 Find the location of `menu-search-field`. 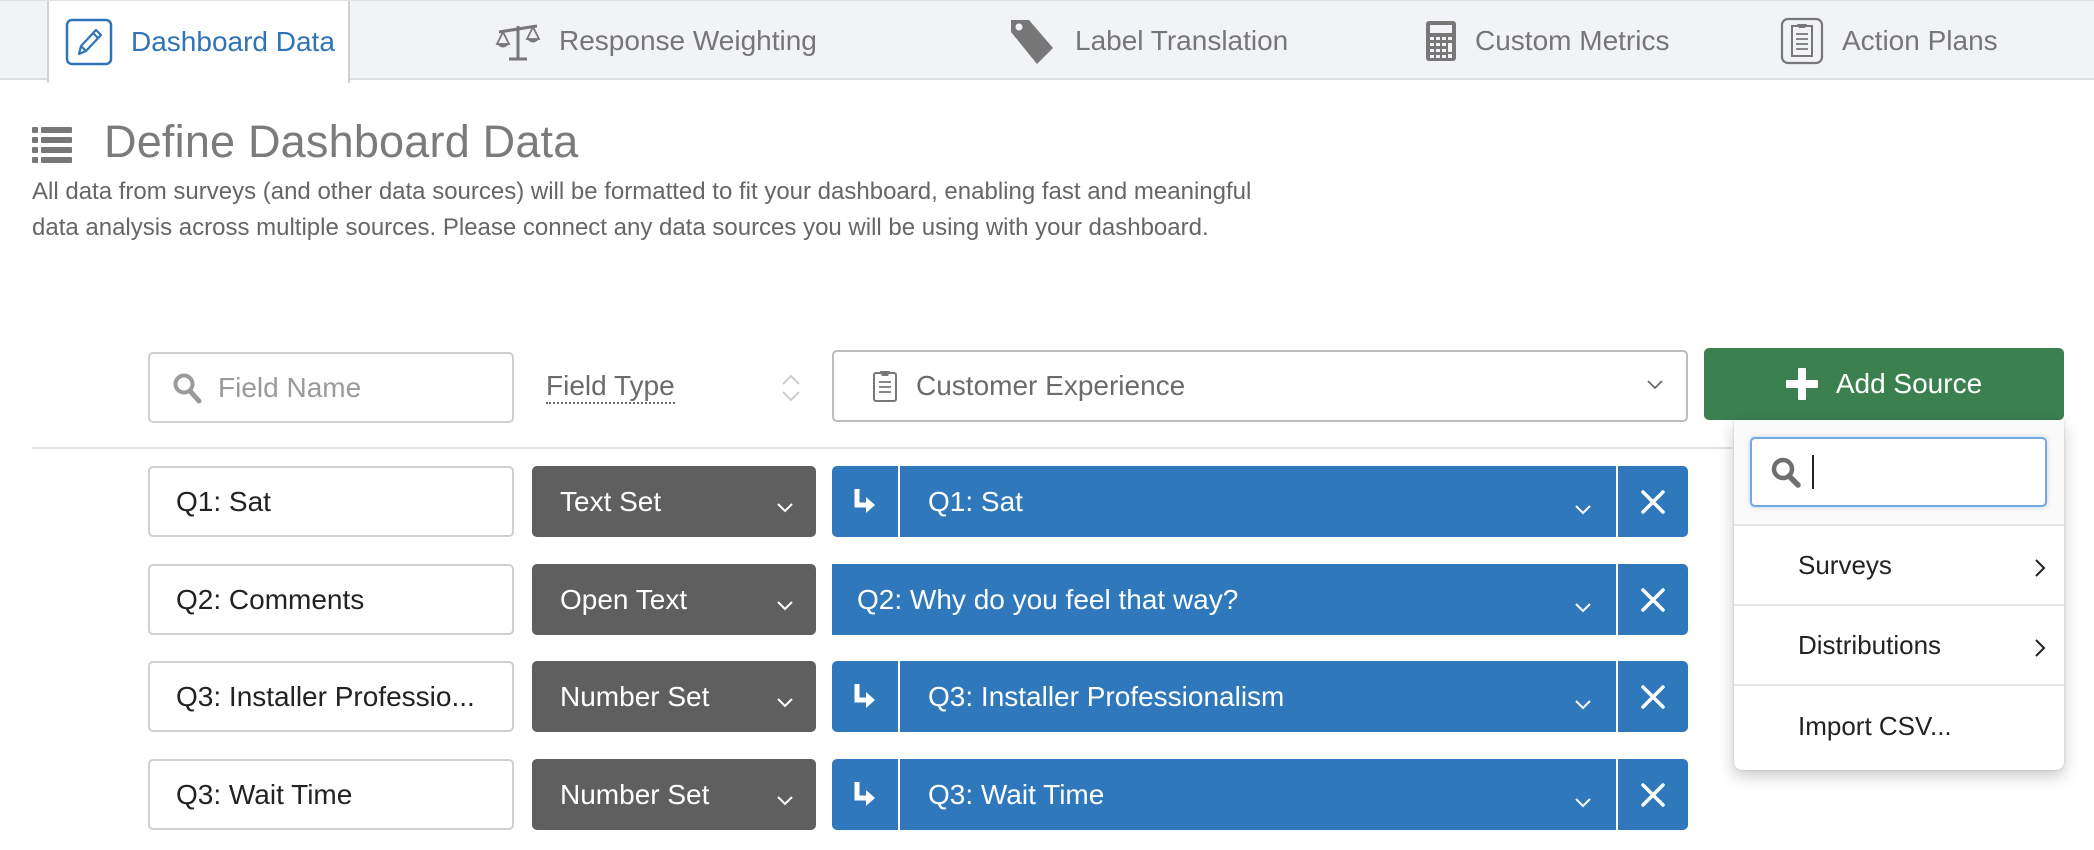

menu-search-field is located at coordinates (1898, 472).